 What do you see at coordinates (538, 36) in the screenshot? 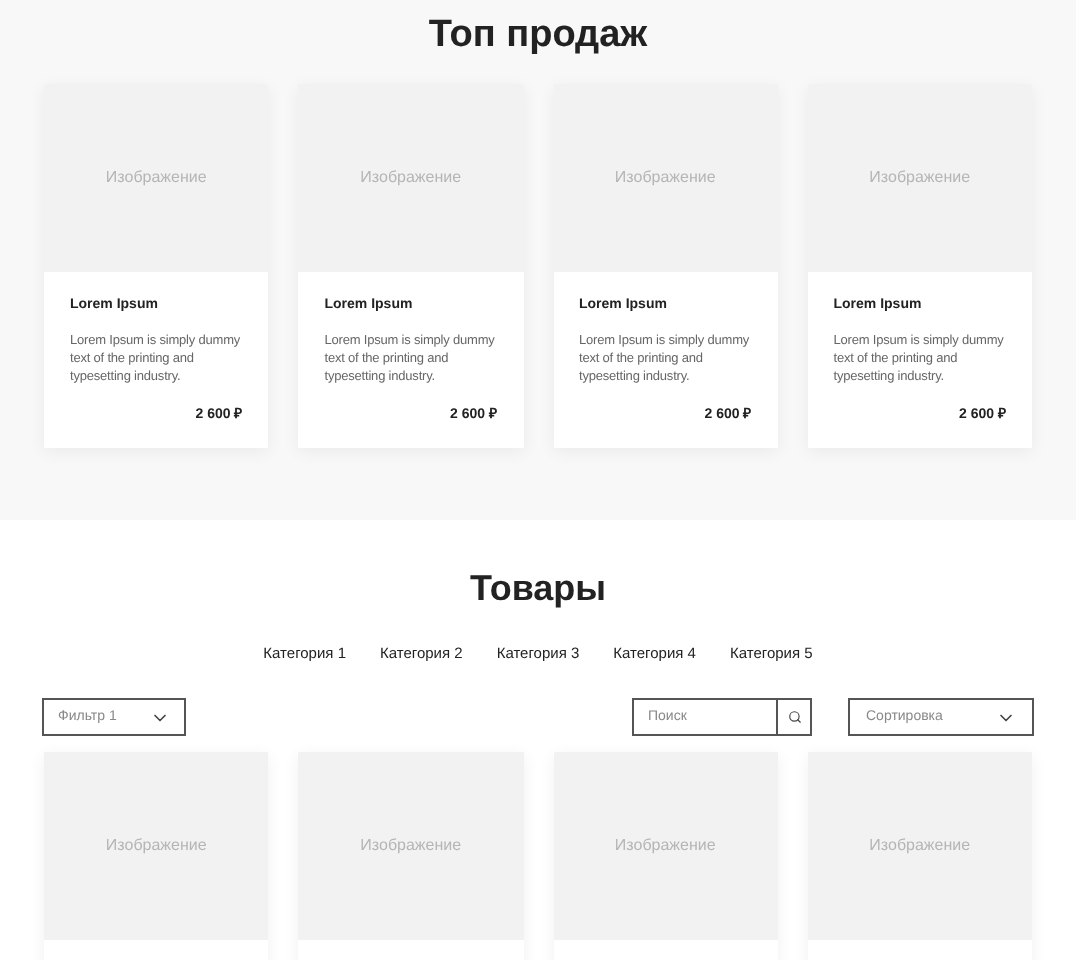
I see `section-title: Топ продаж` at bounding box center [538, 36].